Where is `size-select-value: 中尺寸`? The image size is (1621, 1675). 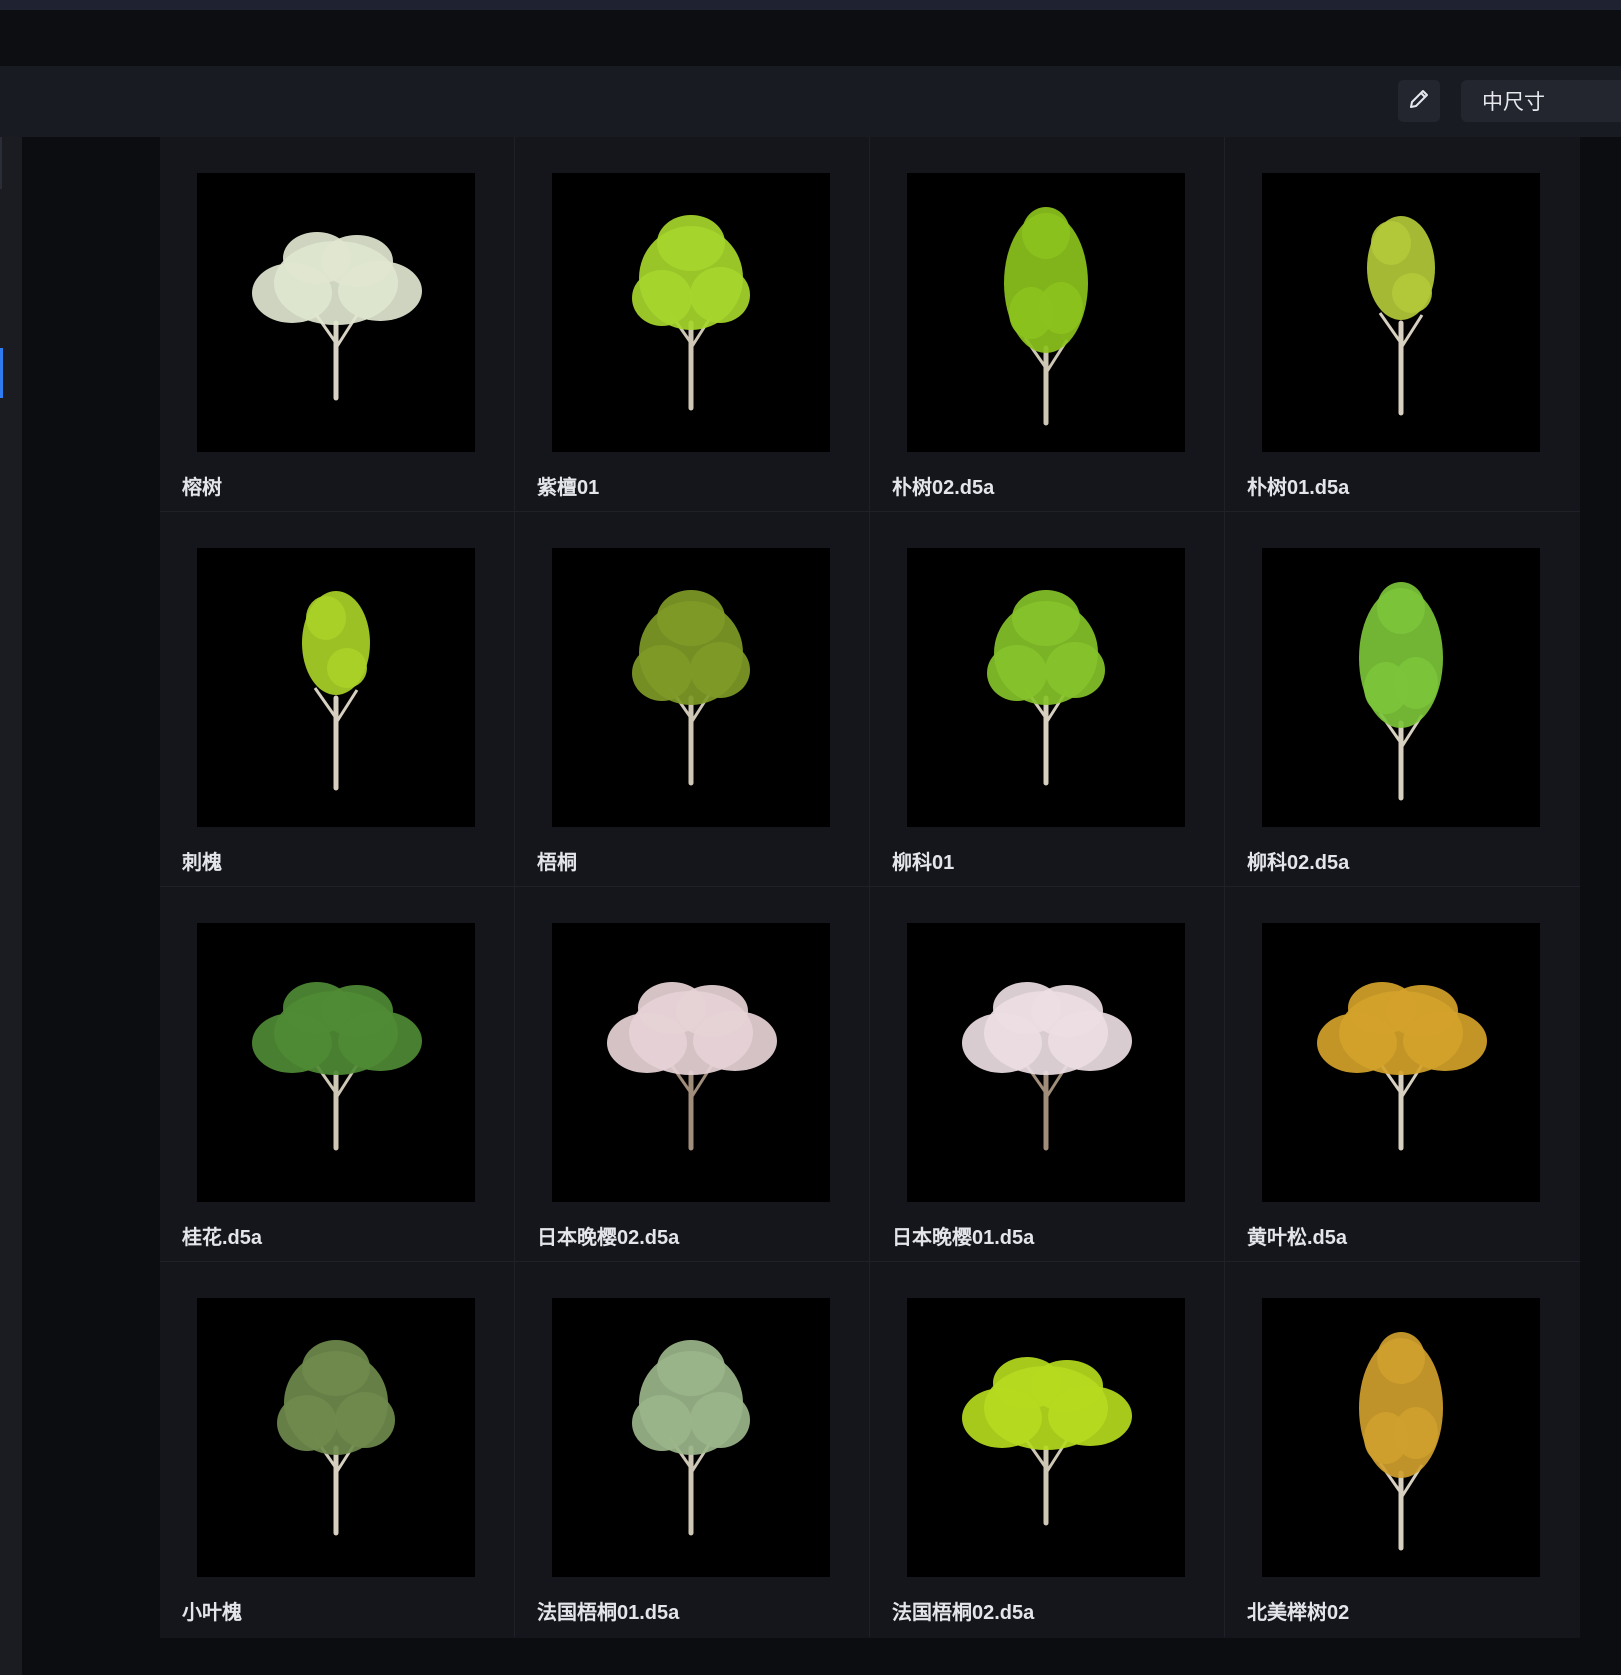 size-select-value: 中尺寸 is located at coordinates (1513, 102).